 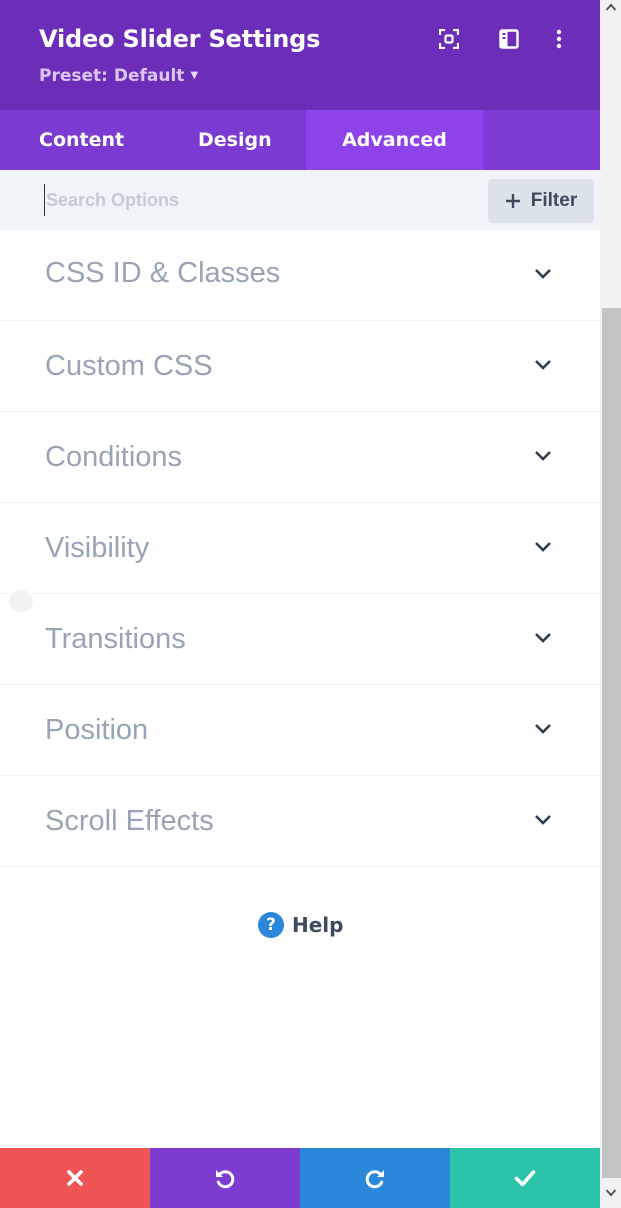 I want to click on check-icon, so click(x=525, y=1178).